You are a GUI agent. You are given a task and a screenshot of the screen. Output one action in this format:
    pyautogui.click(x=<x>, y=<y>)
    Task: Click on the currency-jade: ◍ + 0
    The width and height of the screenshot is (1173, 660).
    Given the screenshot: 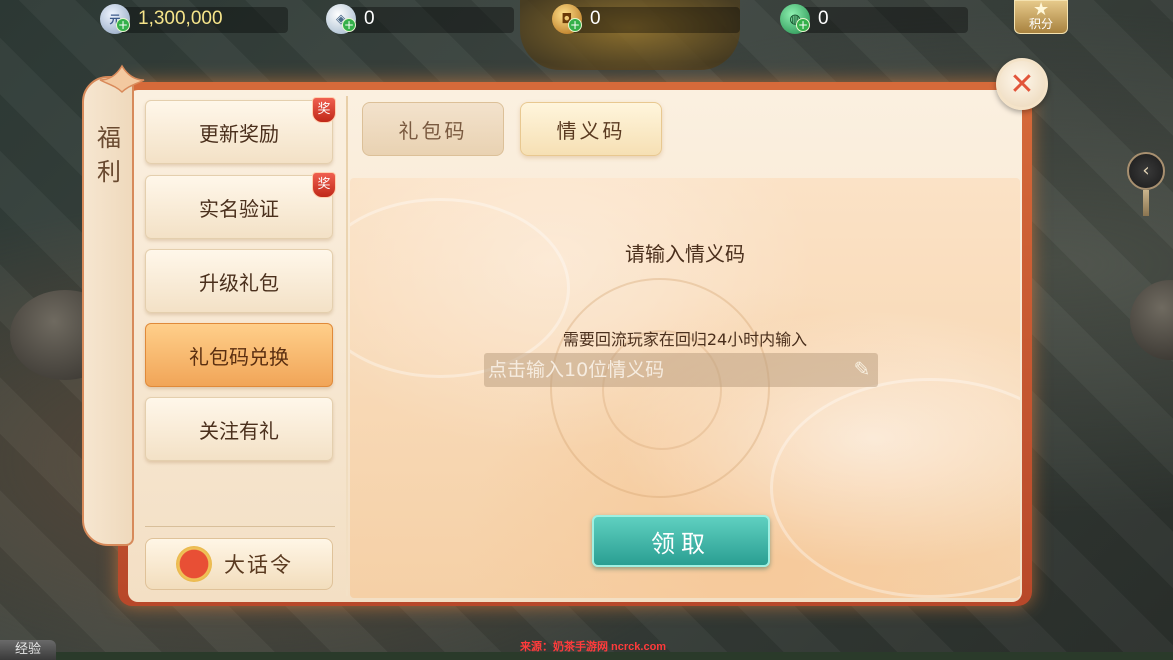 What is the action you would take?
    pyautogui.click(x=874, y=19)
    